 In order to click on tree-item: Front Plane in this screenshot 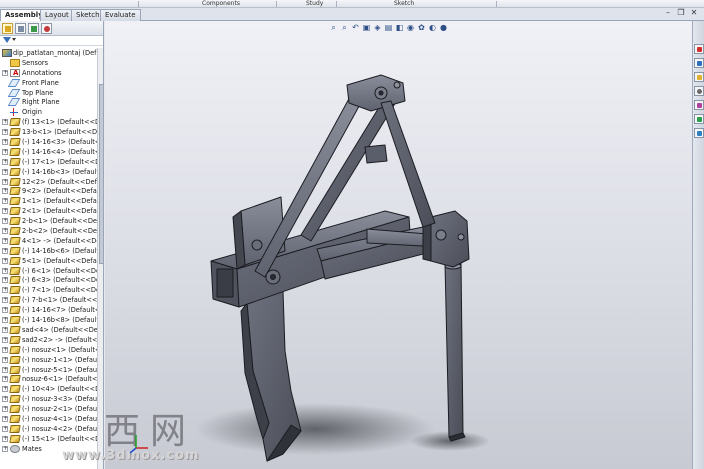, I will do `click(48, 83)`.